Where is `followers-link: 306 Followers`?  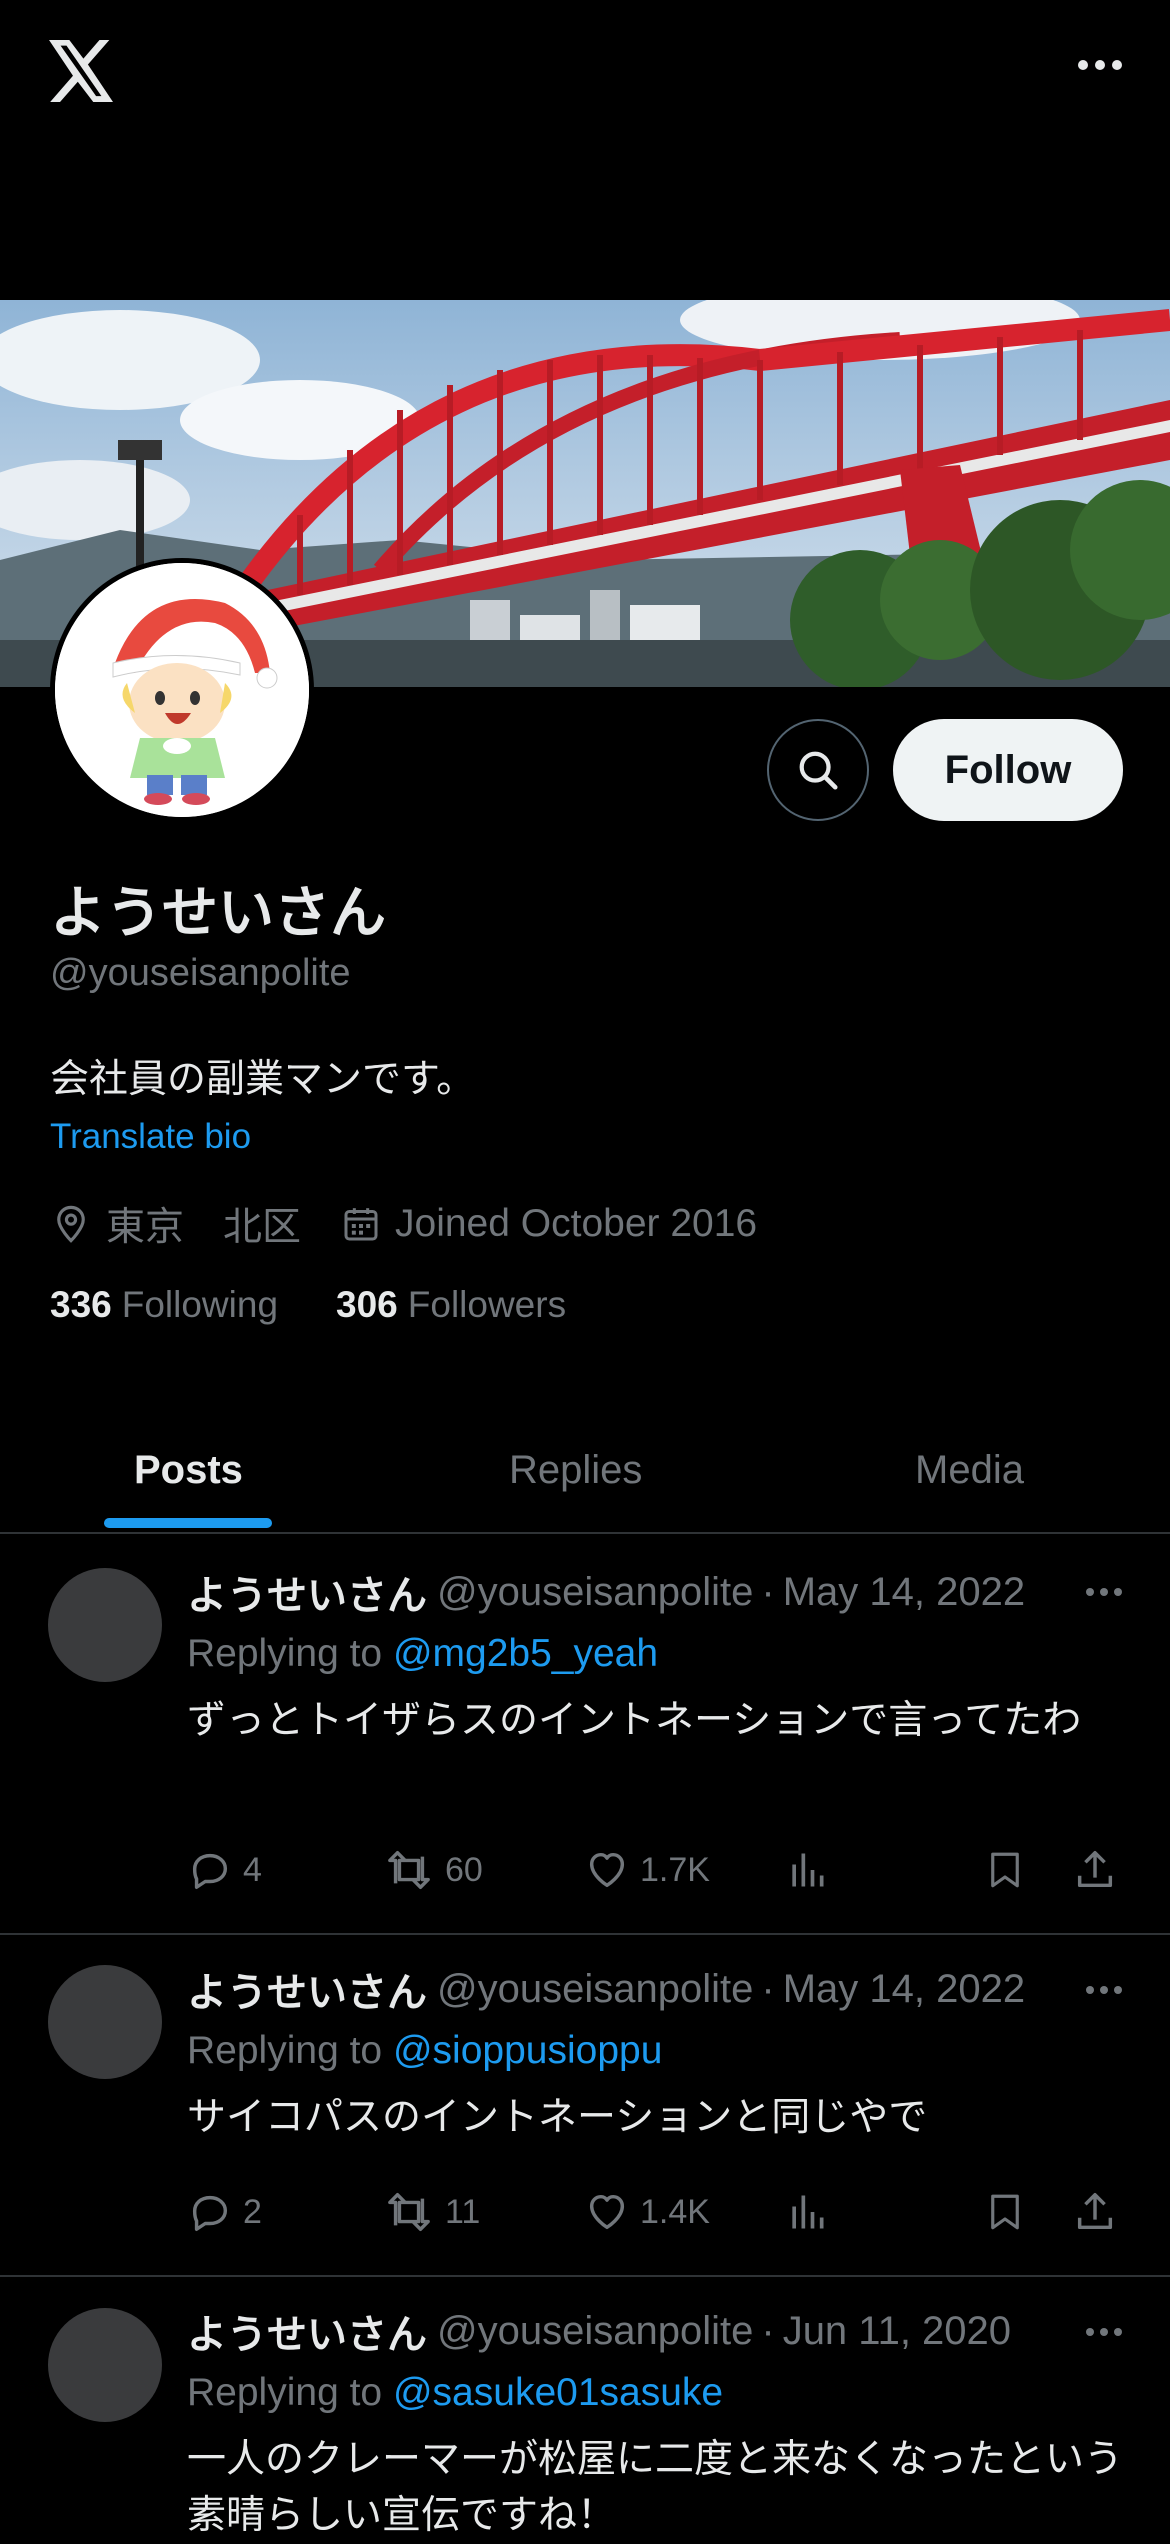 followers-link: 306 Followers is located at coordinates (451, 1305).